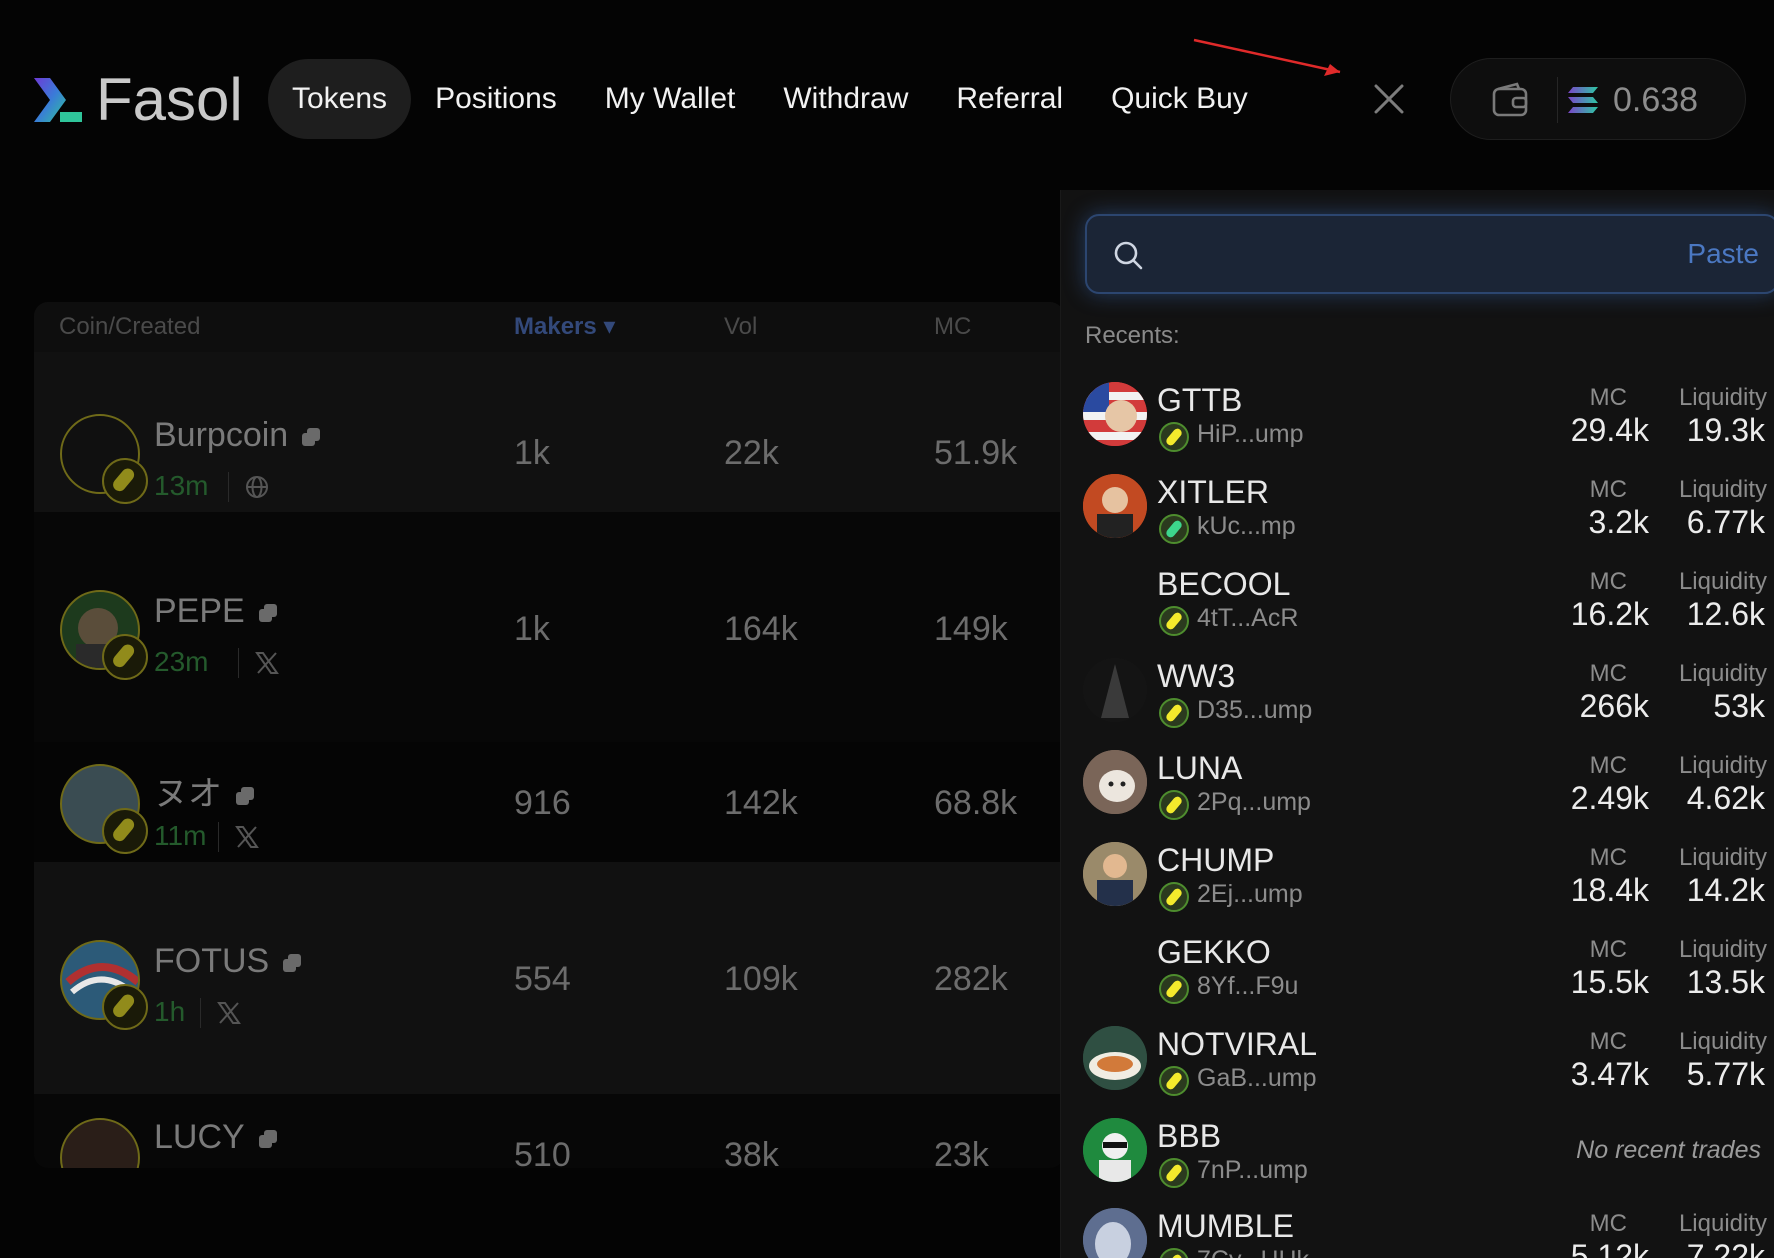 The image size is (1774, 1258). Describe the element at coordinates (1224, 584) in the screenshot. I see `token-name: BECOOL` at that location.